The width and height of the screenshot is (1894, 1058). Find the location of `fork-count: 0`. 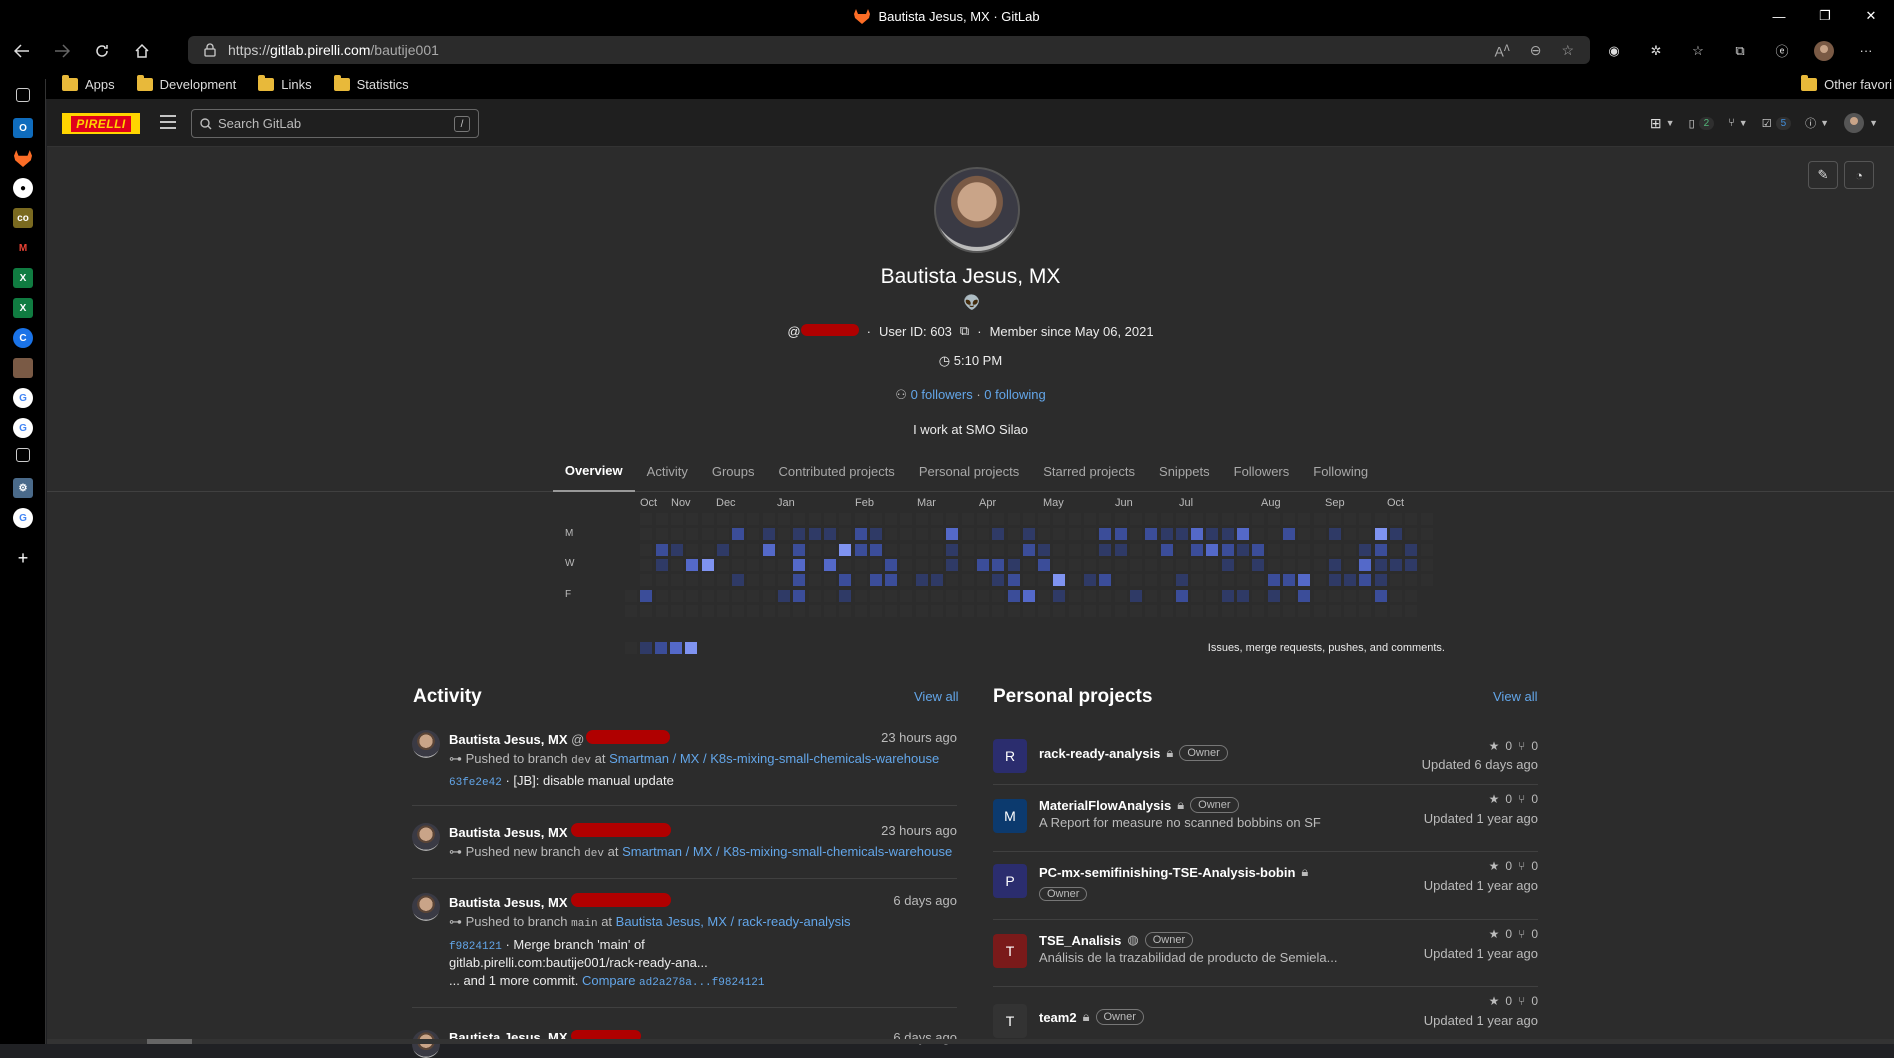

fork-count: 0 is located at coordinates (1534, 934).